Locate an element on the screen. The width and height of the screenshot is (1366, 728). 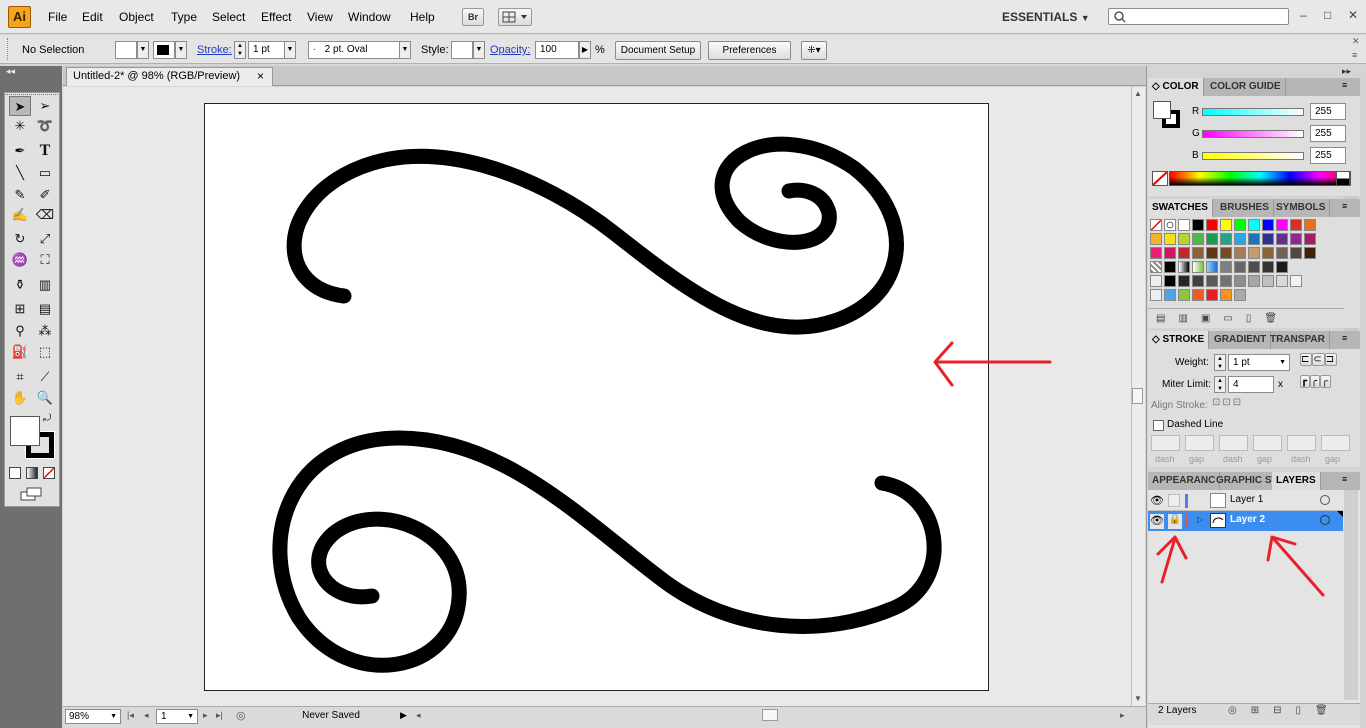
type-tool-icon: T is located at coordinates (45, 151).